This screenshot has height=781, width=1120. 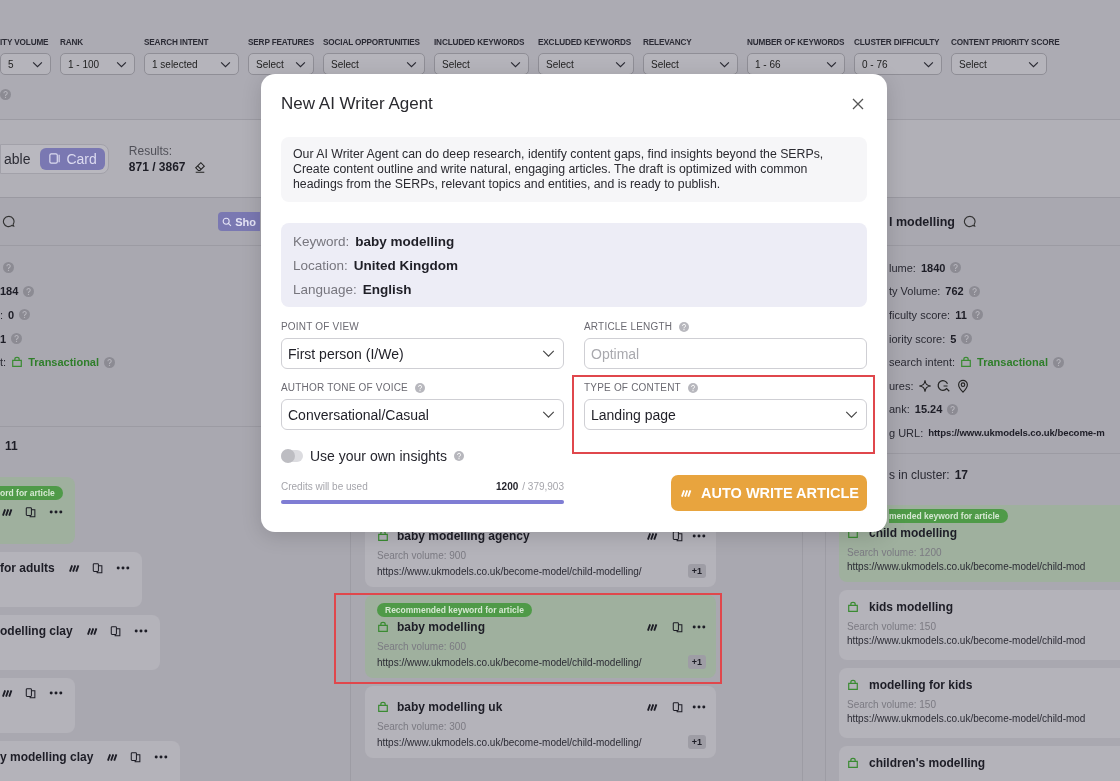 What do you see at coordinates (191, 64) in the screenshot?
I see `filter-select: 1 selected` at bounding box center [191, 64].